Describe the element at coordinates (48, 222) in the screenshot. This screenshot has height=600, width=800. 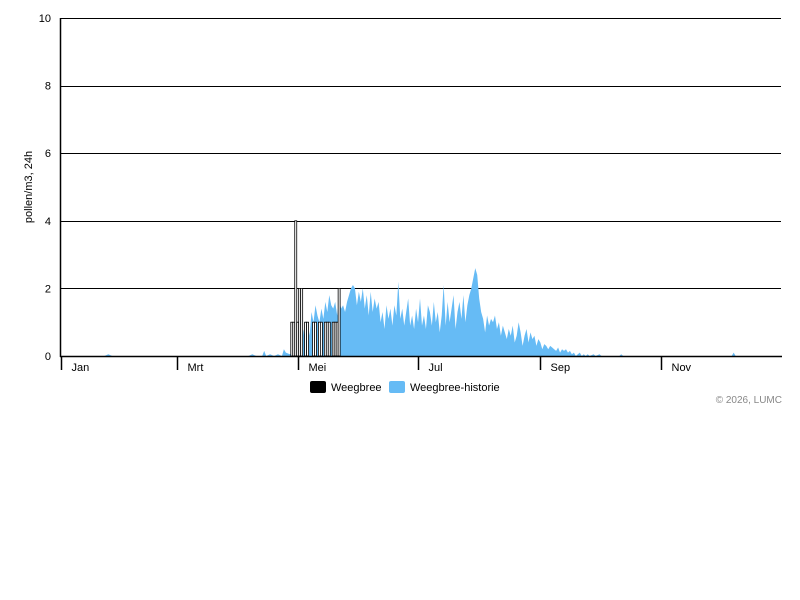
I see `y-tick-label: 4` at that location.